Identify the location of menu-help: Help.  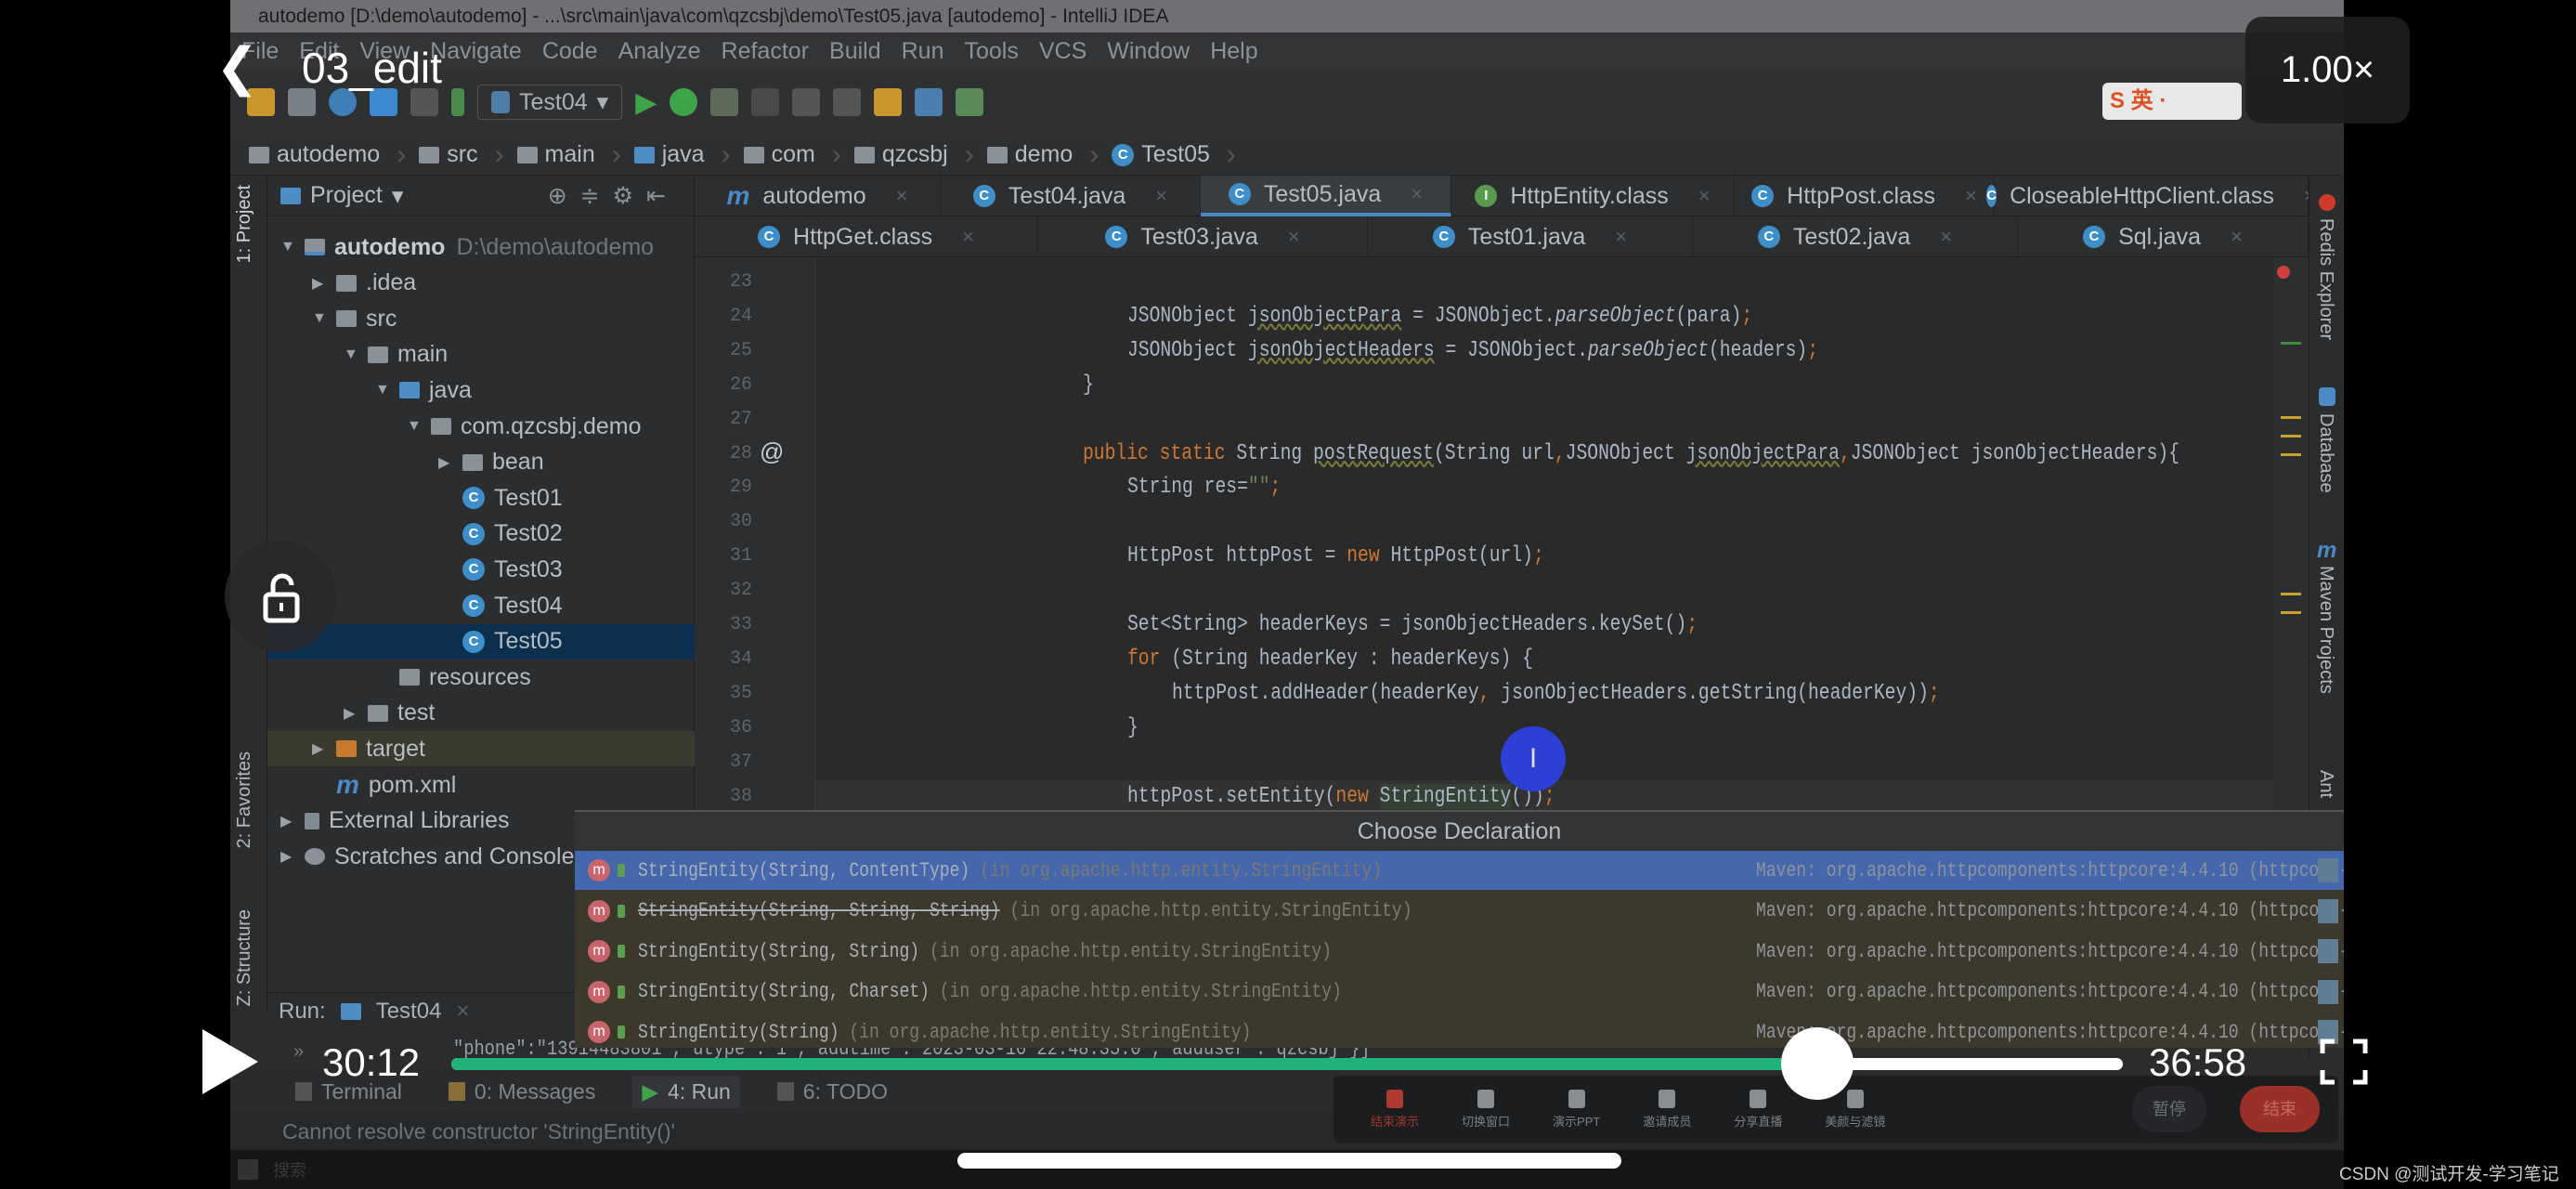
(1233, 51).